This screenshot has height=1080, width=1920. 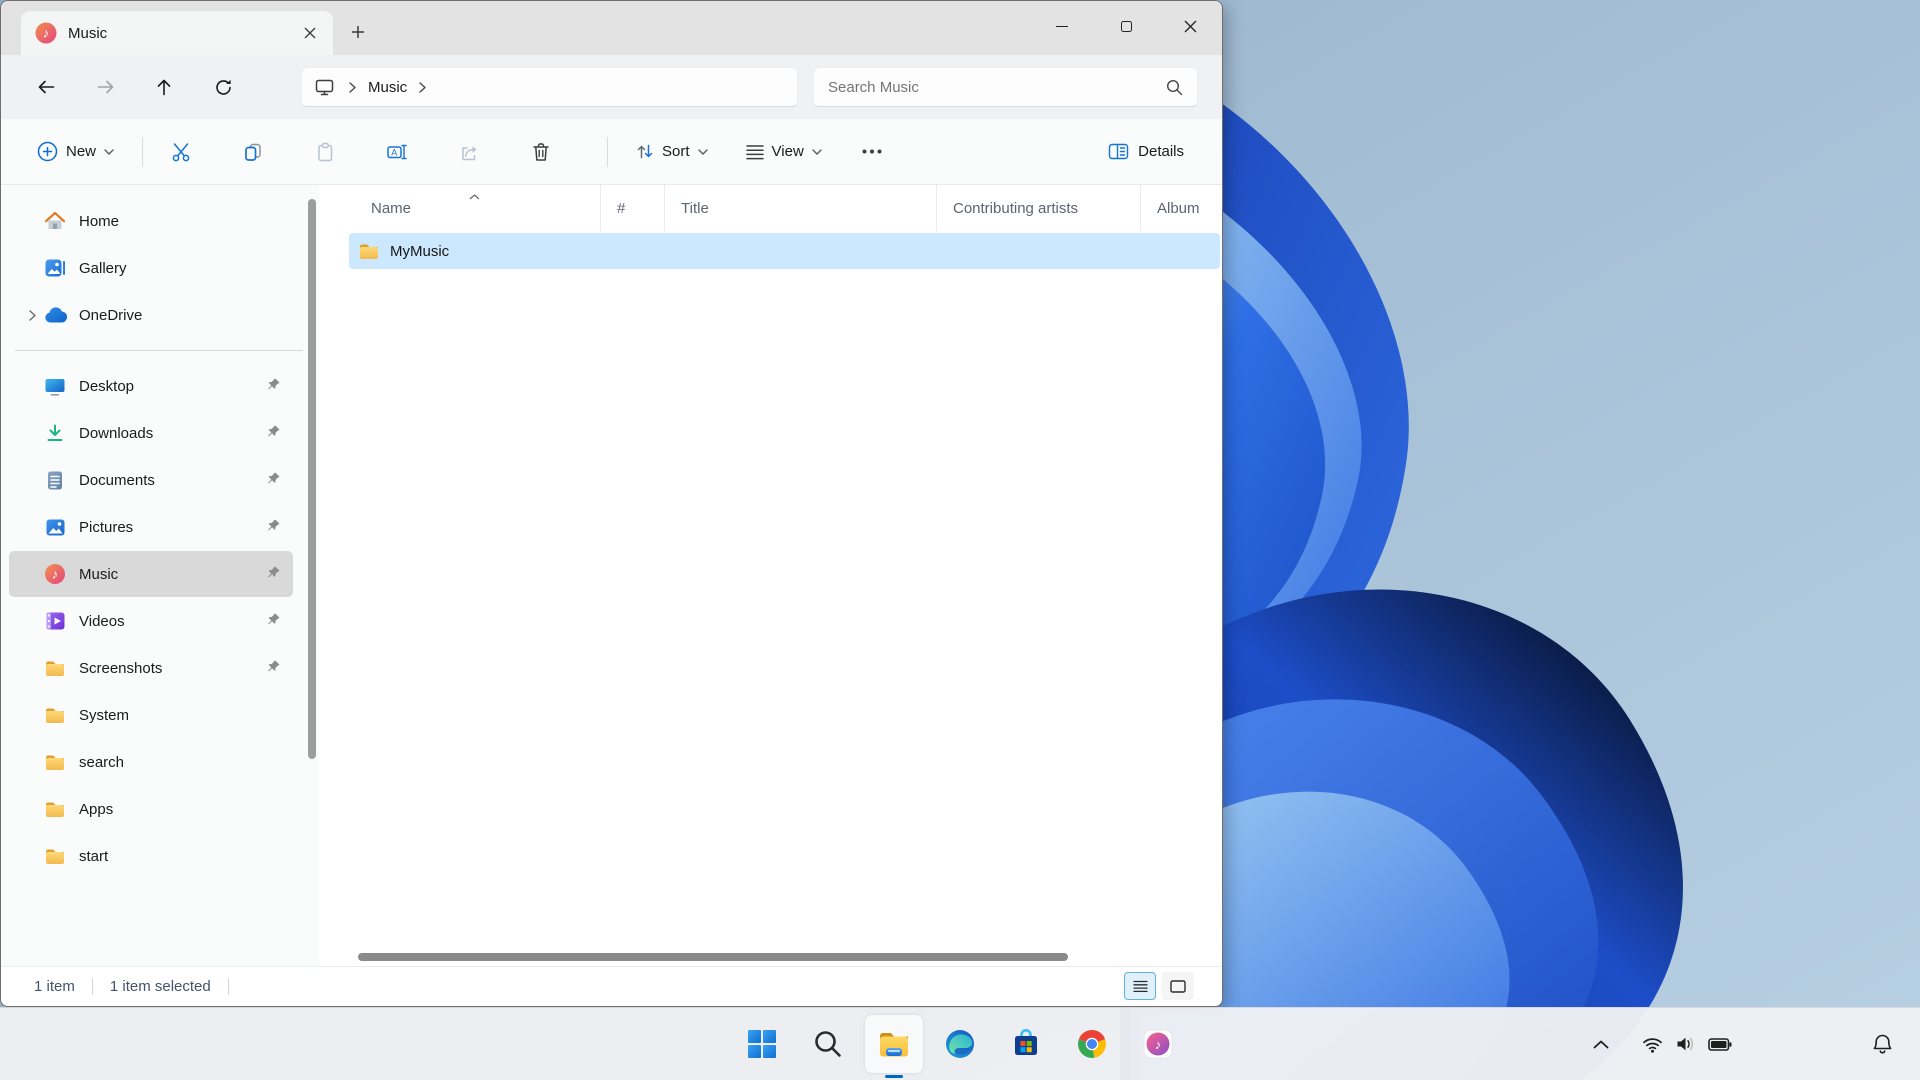 I want to click on column-header-contributing-artists: Contributing artists, so click(x=1039, y=208).